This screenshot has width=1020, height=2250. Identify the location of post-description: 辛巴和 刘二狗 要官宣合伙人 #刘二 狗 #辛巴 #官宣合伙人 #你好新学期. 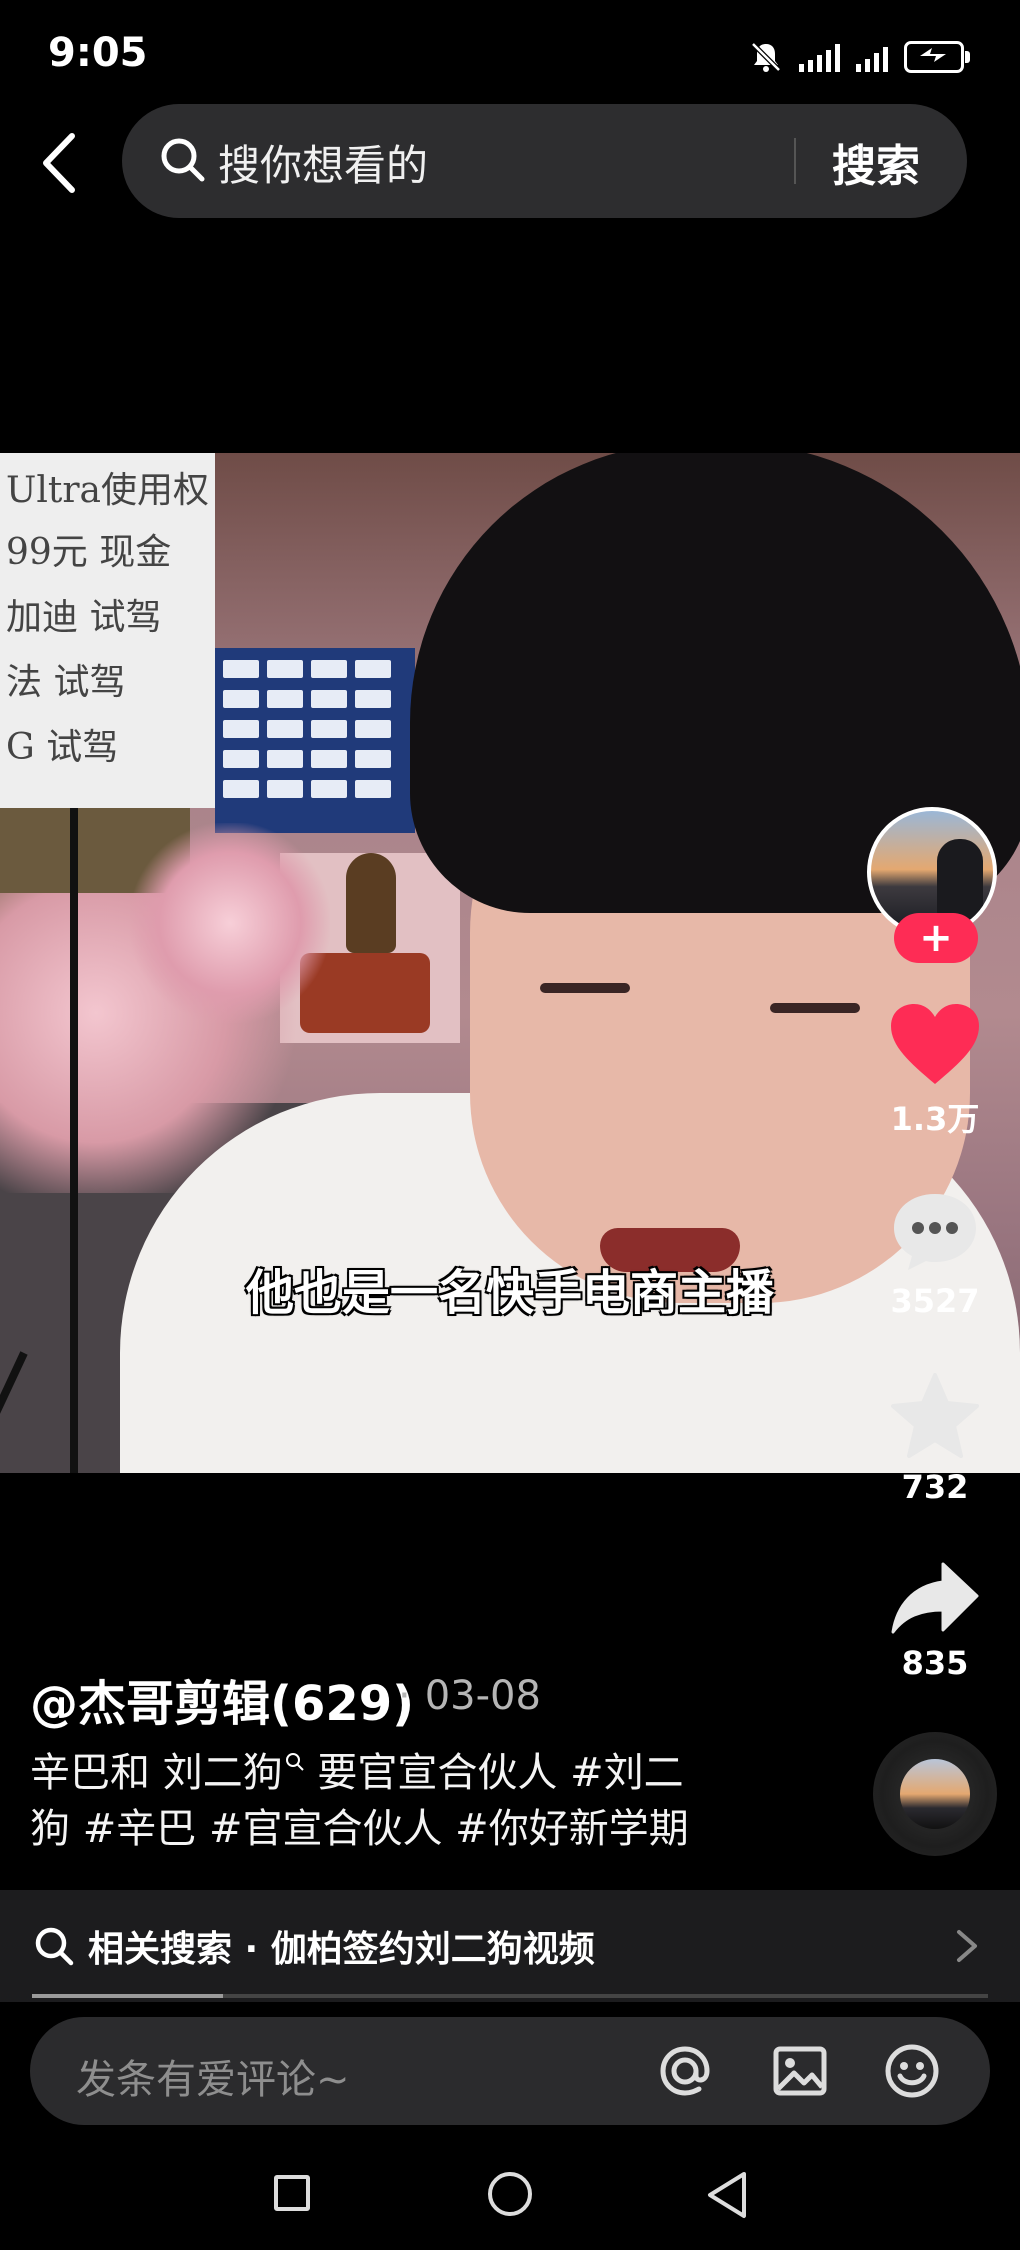
(380, 1801).